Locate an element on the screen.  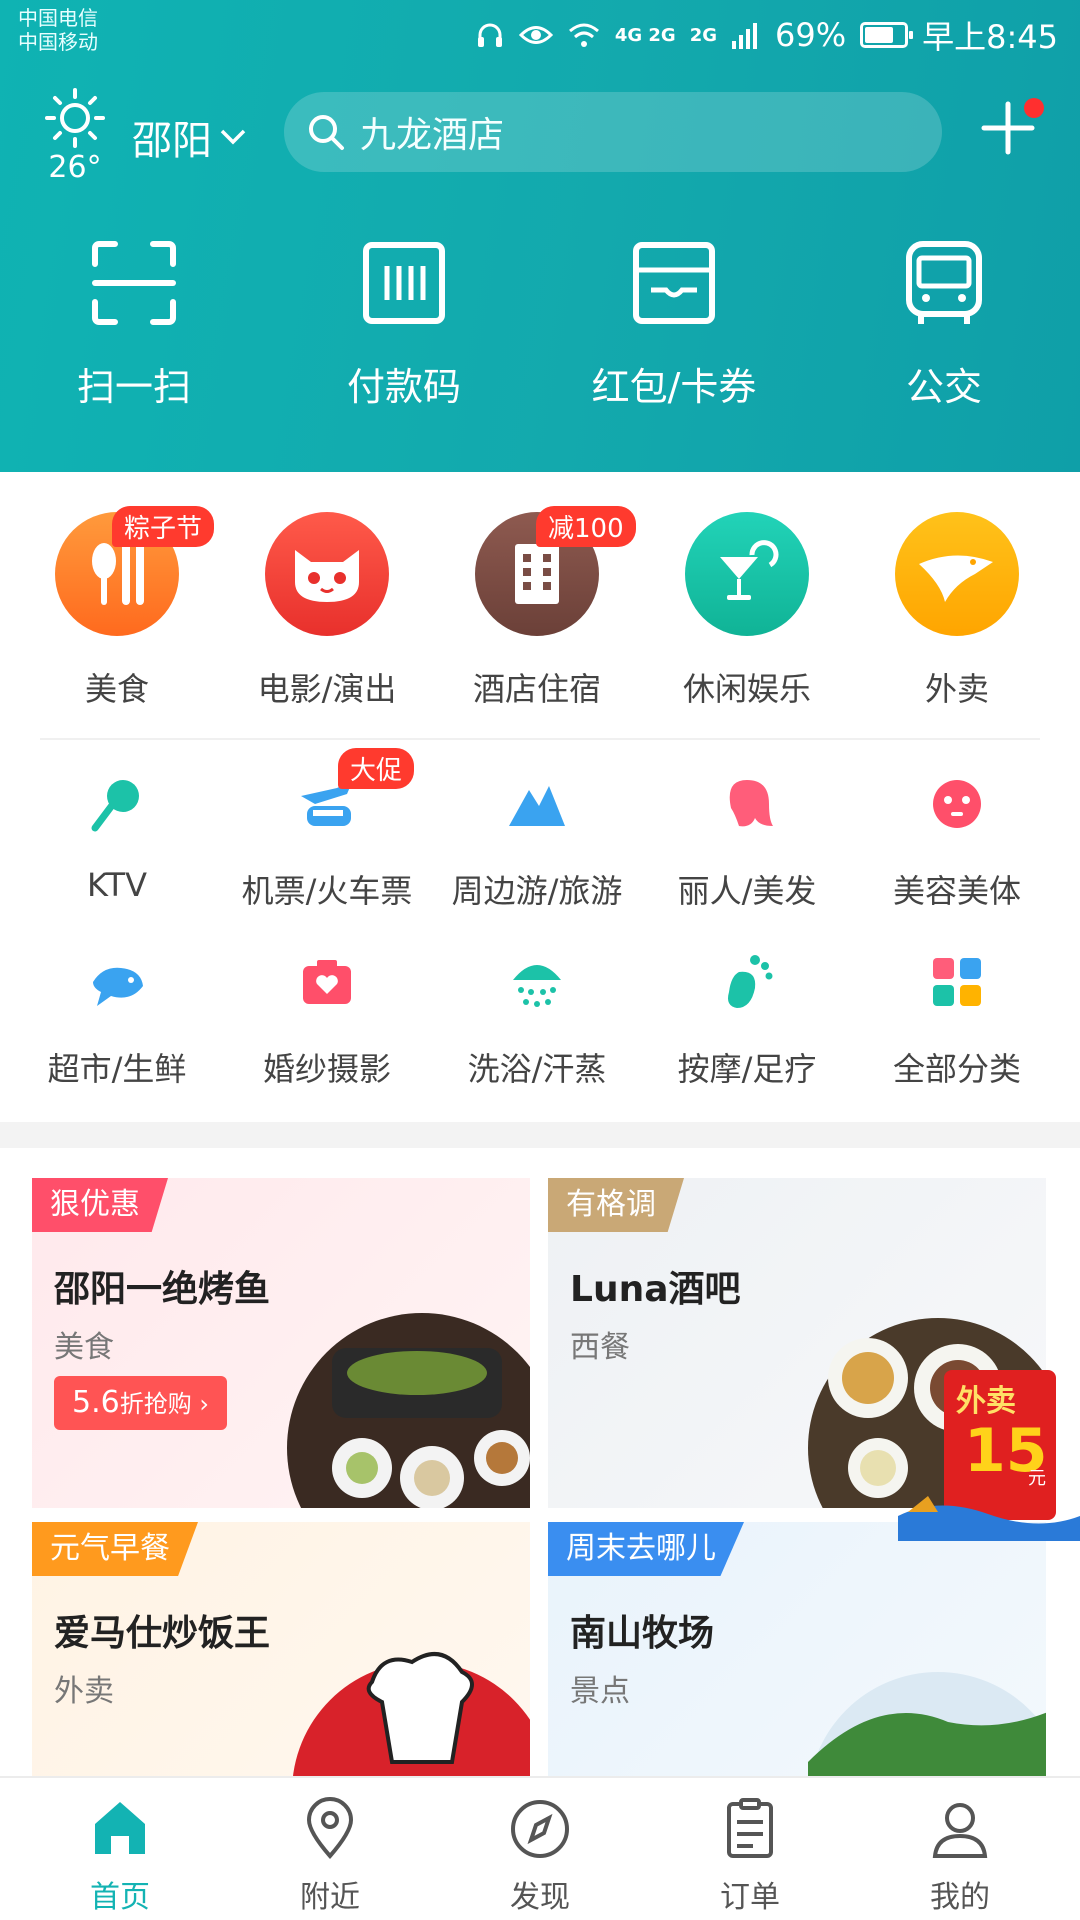
city-selector: 邵阳 is located at coordinates (190, 137).